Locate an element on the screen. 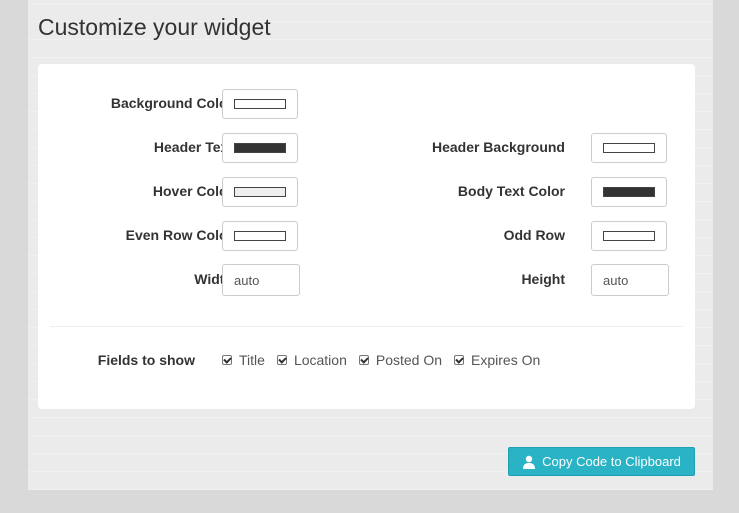  location-checkbox-label: Location is located at coordinates (320, 360).